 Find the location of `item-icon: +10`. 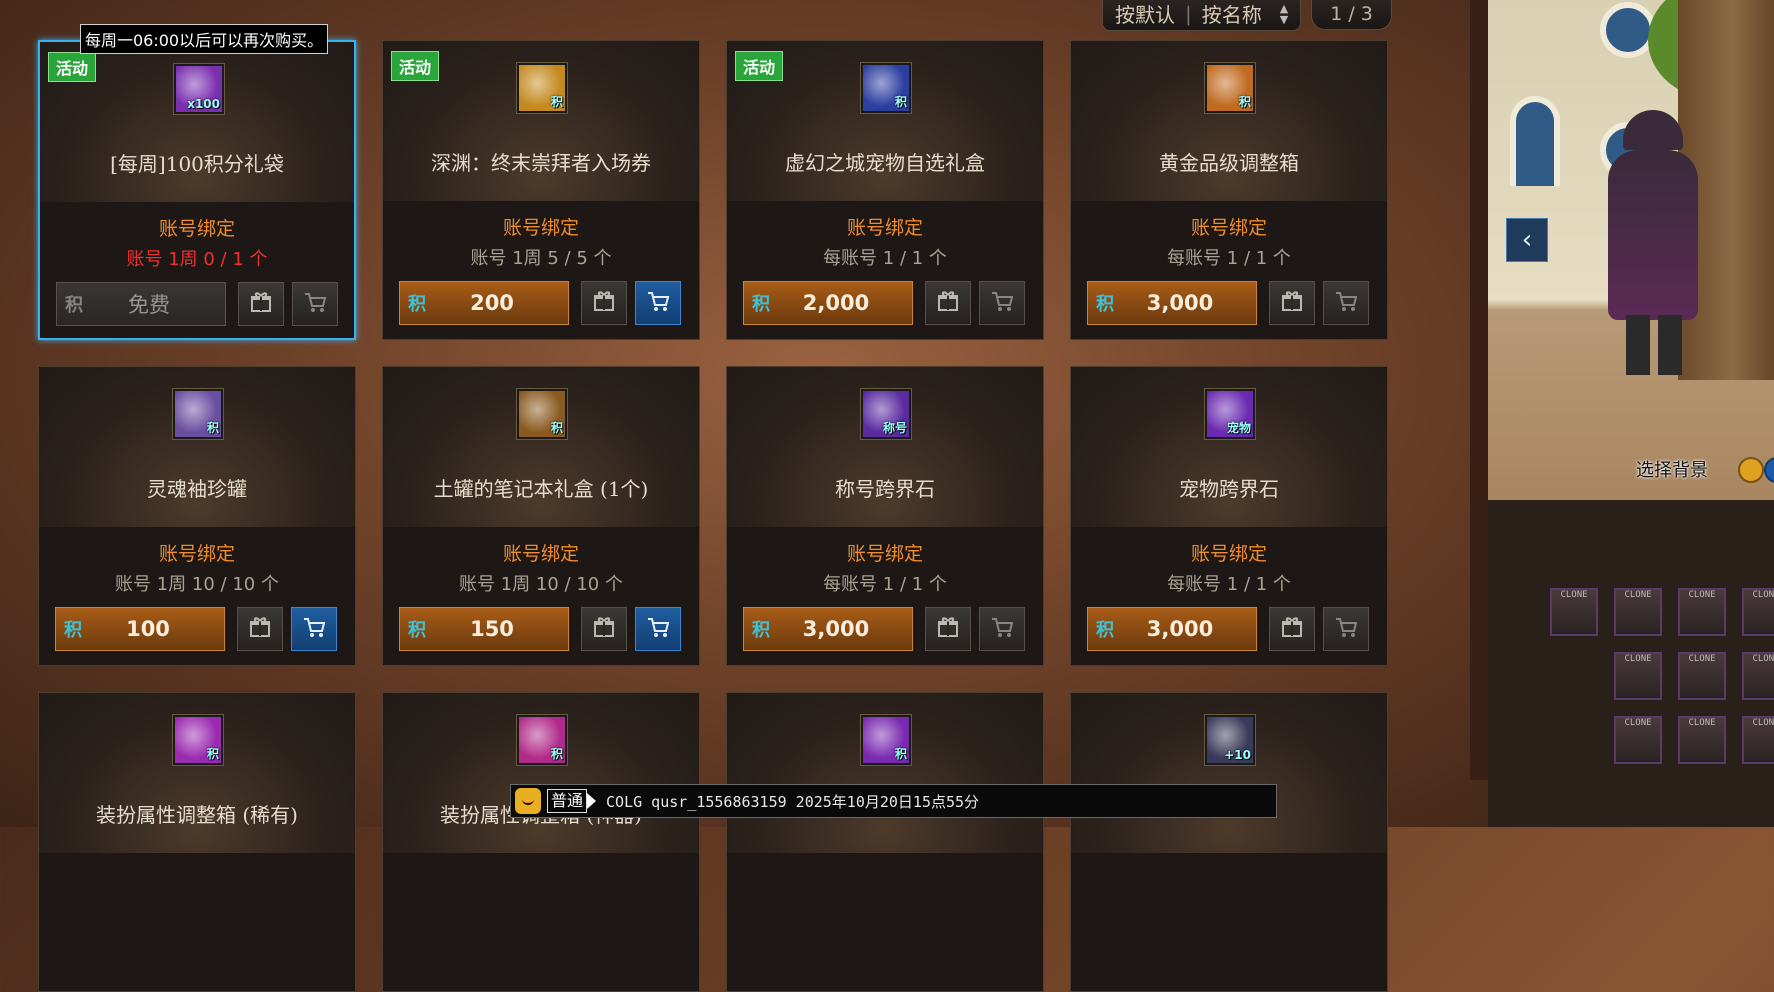

item-icon: +10 is located at coordinates (1230, 740).